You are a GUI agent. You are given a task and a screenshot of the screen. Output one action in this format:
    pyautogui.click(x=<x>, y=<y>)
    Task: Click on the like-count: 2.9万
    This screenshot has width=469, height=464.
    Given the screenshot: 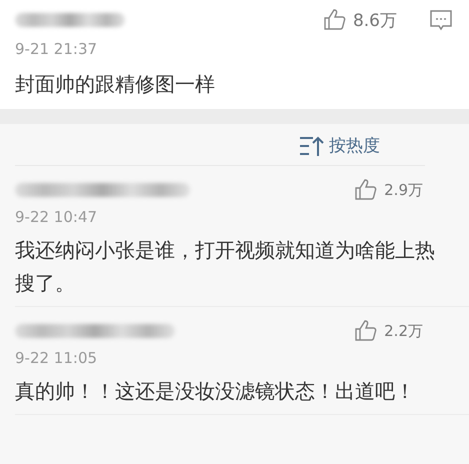 What is the action you would take?
    pyautogui.click(x=403, y=190)
    